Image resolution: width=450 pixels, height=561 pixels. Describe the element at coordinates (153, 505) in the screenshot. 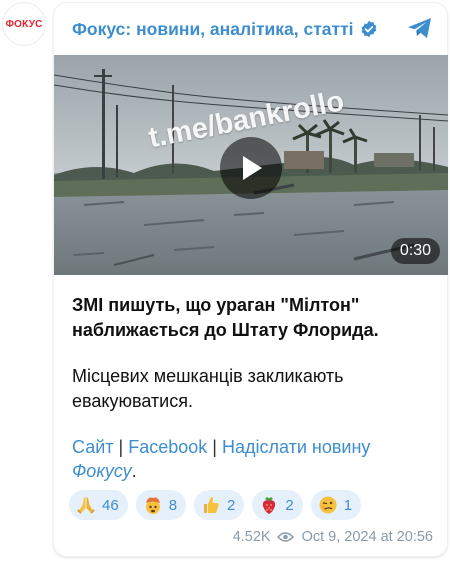

I see `exploding-head-icon` at that location.